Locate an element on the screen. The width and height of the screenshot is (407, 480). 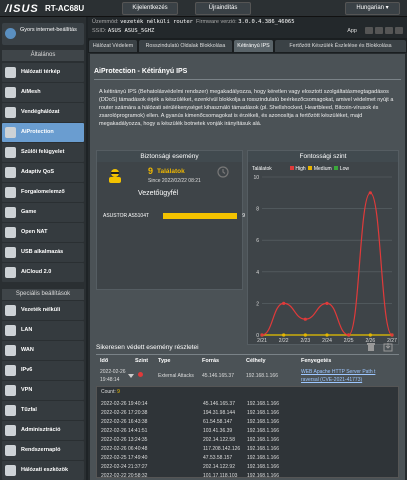
firmware-value: 3.0.0.4.386_46065 is located at coordinates (266, 22).